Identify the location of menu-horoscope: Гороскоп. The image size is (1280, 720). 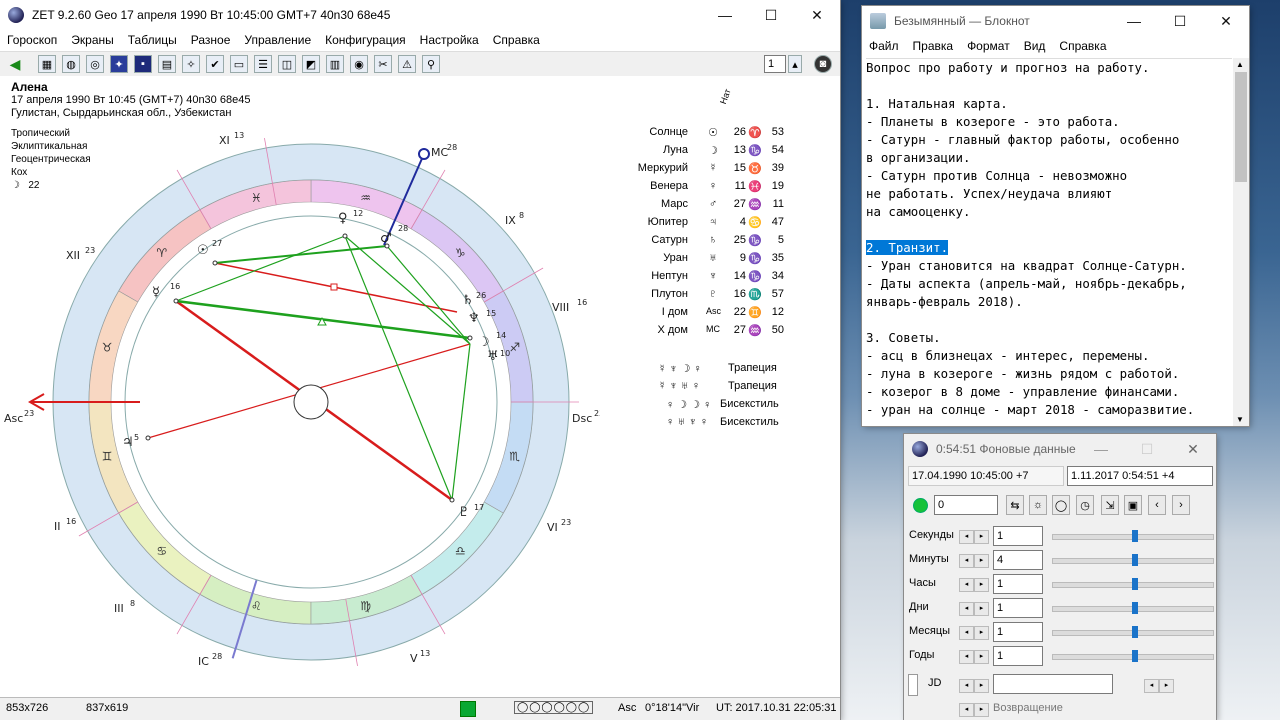
(32, 40).